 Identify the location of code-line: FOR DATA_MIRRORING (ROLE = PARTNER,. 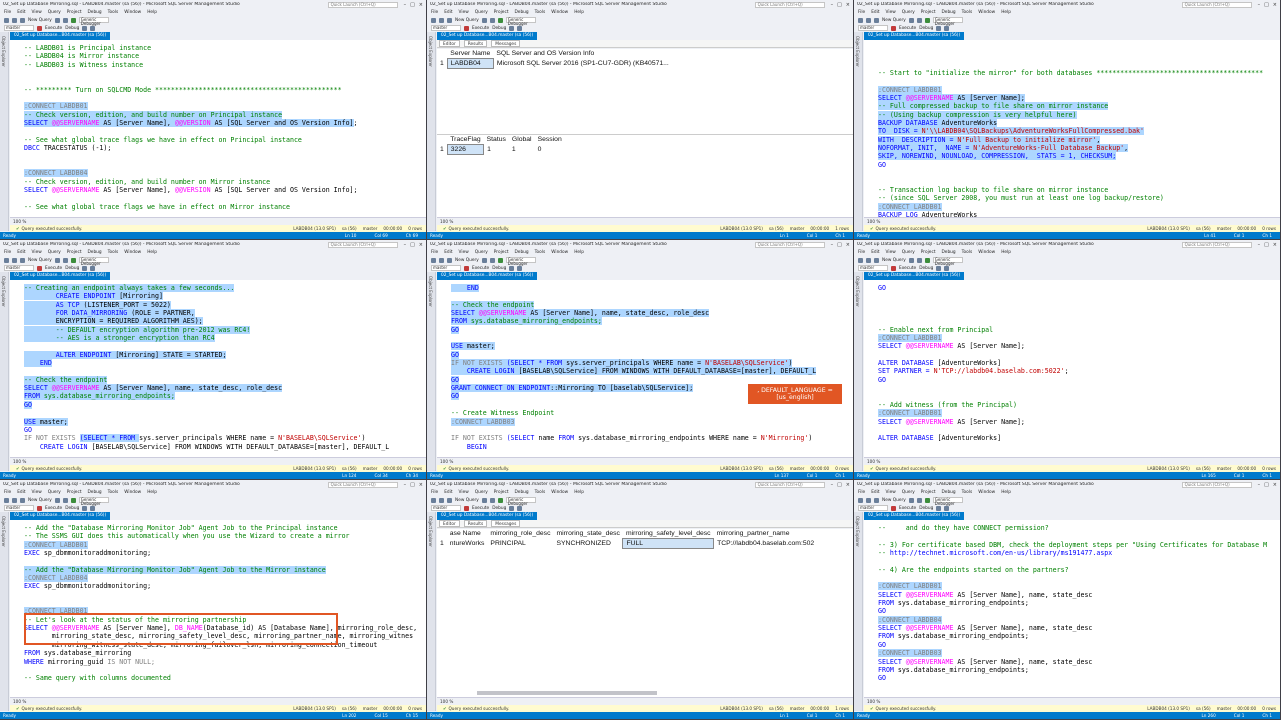
(223, 313).